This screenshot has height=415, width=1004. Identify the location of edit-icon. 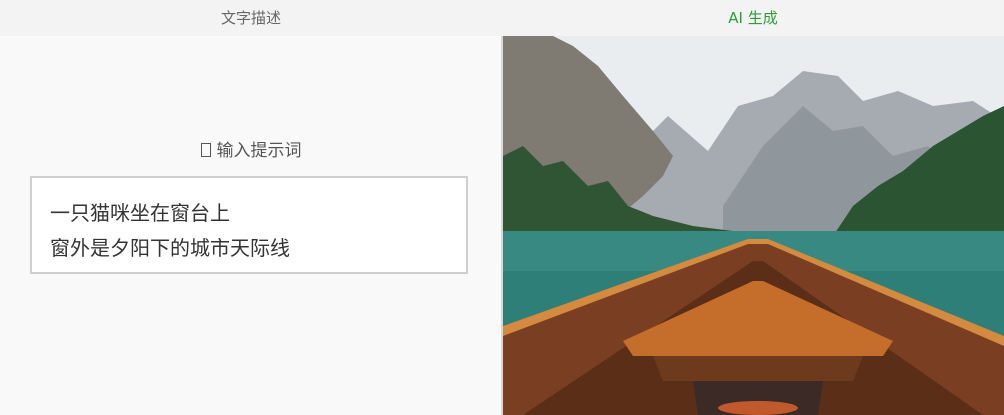
(205, 150).